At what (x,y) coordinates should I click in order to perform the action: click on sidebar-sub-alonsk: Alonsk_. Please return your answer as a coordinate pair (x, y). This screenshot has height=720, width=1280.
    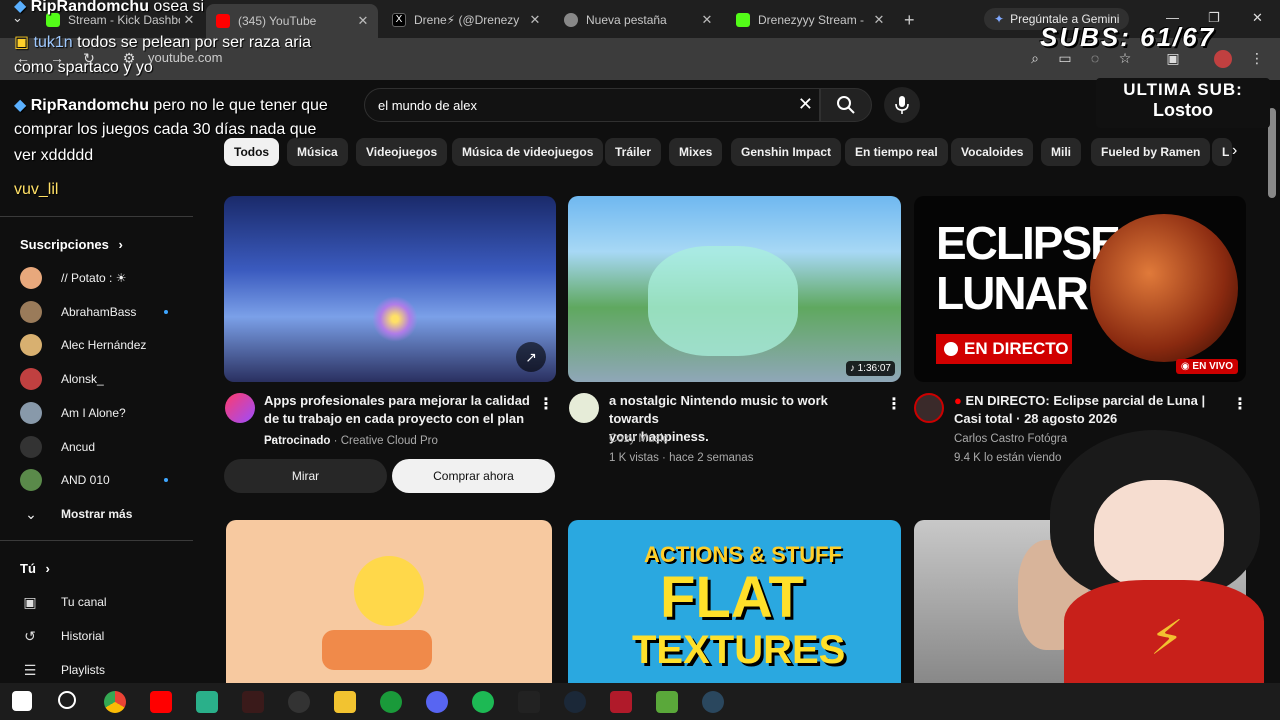
    Looking at the image, I should click on (100, 379).